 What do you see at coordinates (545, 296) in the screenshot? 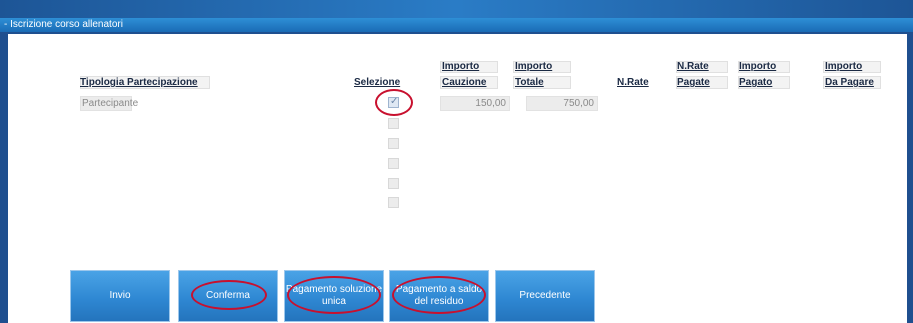
I see `precedente-button: Precedente` at bounding box center [545, 296].